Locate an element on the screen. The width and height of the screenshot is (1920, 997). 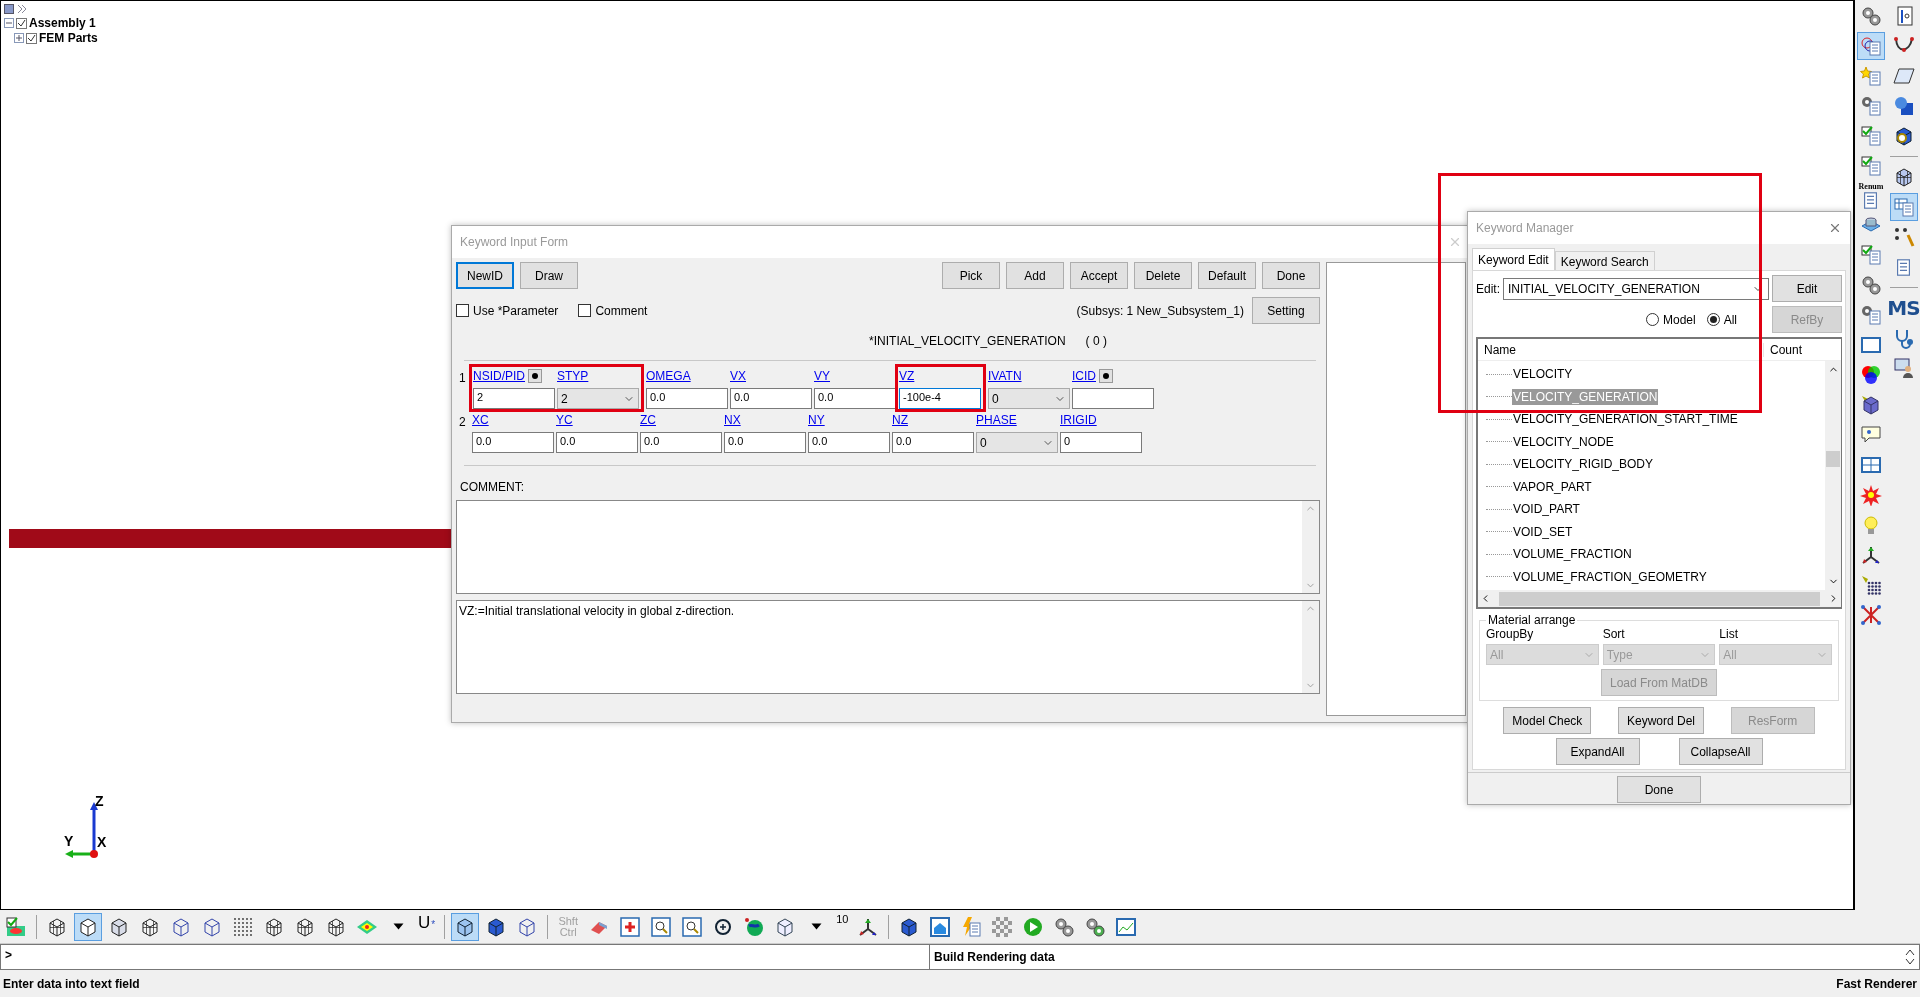
keyword-combo-box: INITIAL_VELOCITY_GENERATION is located at coordinates (1636, 288).